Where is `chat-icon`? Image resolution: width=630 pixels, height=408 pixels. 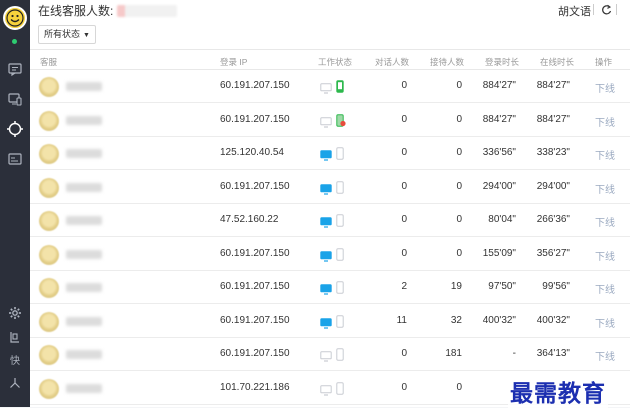 chat-icon is located at coordinates (15, 69).